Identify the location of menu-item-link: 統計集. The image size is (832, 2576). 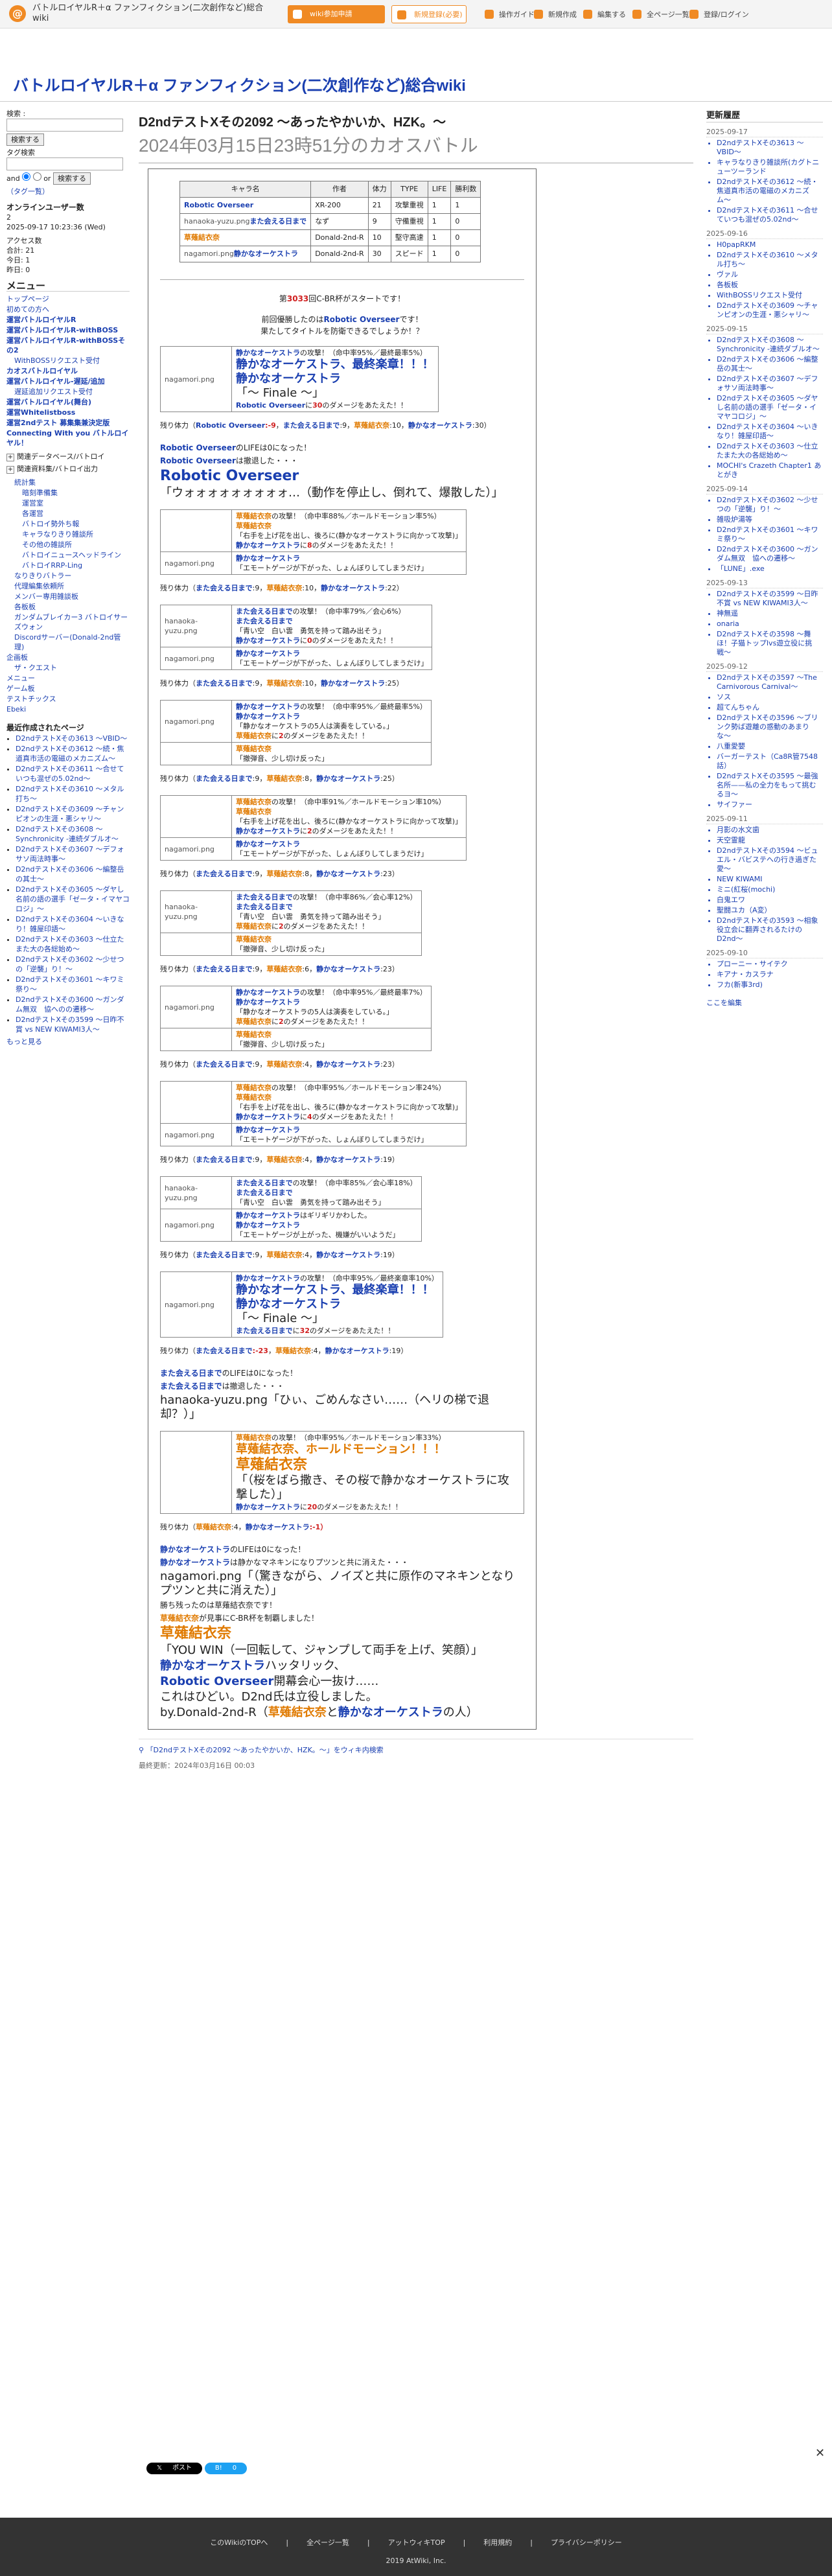
(25, 483).